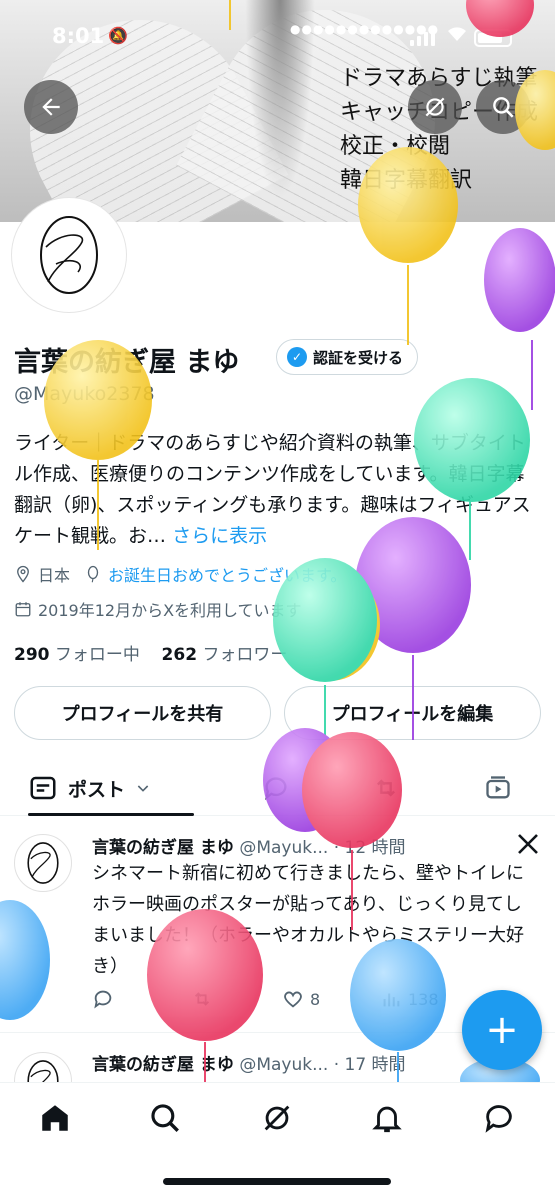  Describe the element at coordinates (179, 655) in the screenshot. I see `followers-count: 262` at that location.